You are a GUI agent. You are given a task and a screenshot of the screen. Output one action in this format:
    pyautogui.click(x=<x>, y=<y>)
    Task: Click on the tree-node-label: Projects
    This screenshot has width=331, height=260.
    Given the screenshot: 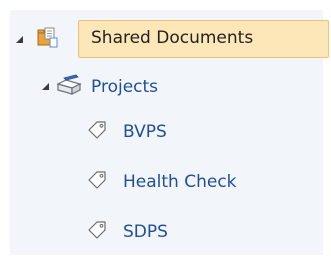 What is the action you would take?
    pyautogui.click(x=124, y=87)
    